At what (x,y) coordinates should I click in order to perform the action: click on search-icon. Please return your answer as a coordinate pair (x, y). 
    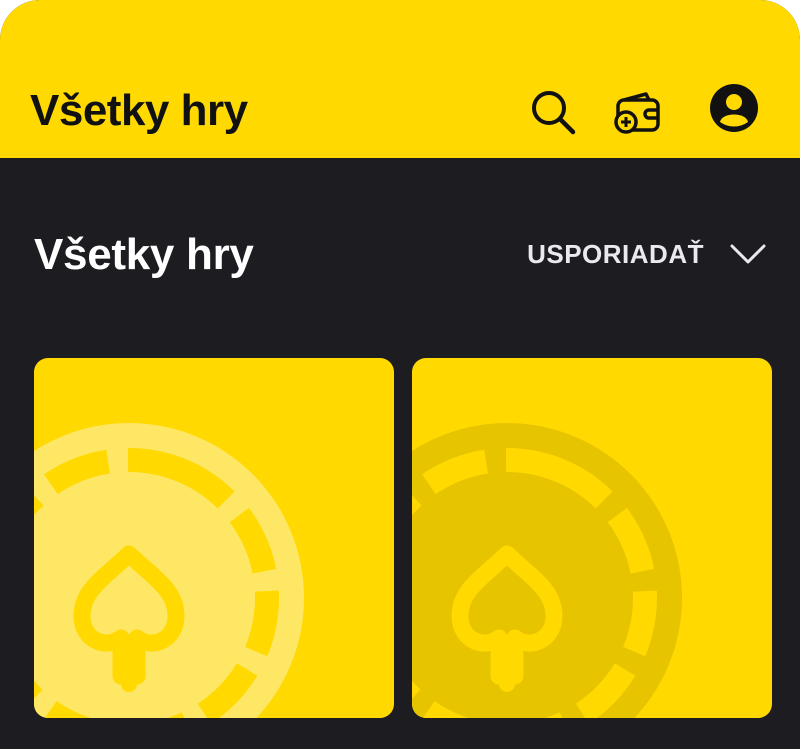
    Looking at the image, I should click on (554, 113).